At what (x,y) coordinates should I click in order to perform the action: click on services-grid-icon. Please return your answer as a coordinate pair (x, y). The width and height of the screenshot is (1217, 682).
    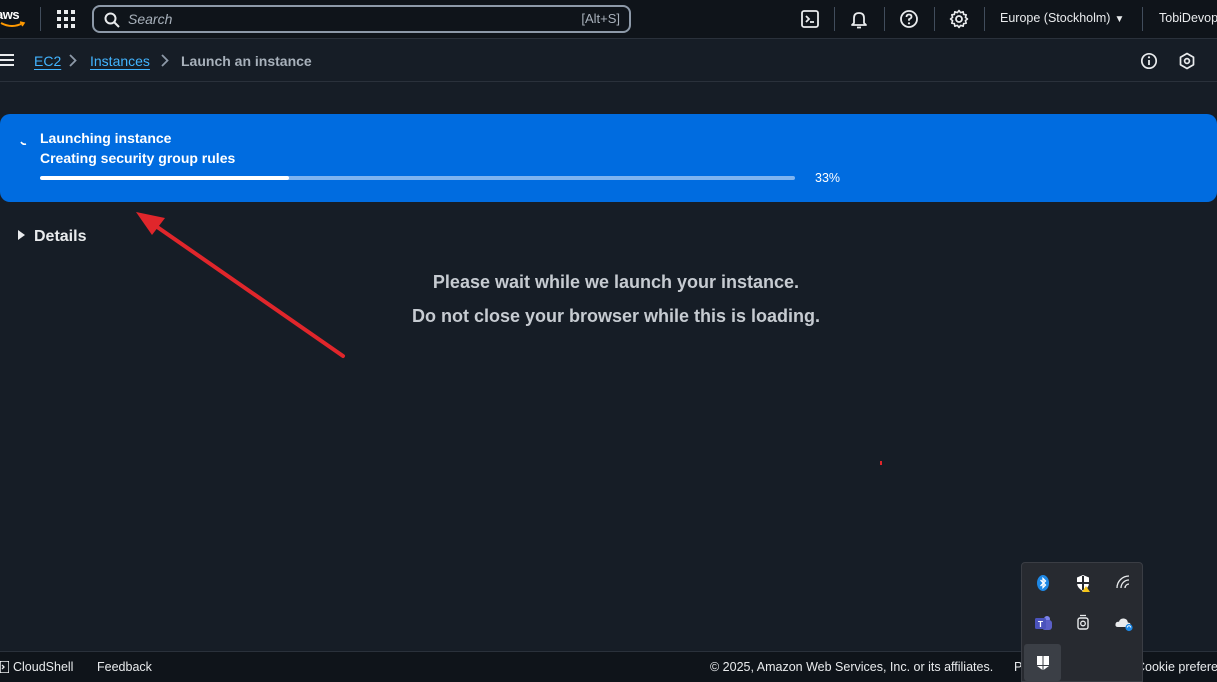
    Looking at the image, I should click on (66, 19).